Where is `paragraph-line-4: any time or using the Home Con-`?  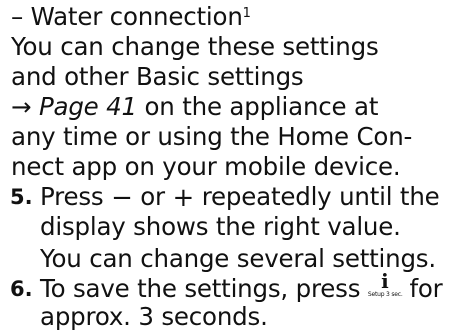
paragraph-line-4: any time or using the Home Con- is located at coordinates (212, 136).